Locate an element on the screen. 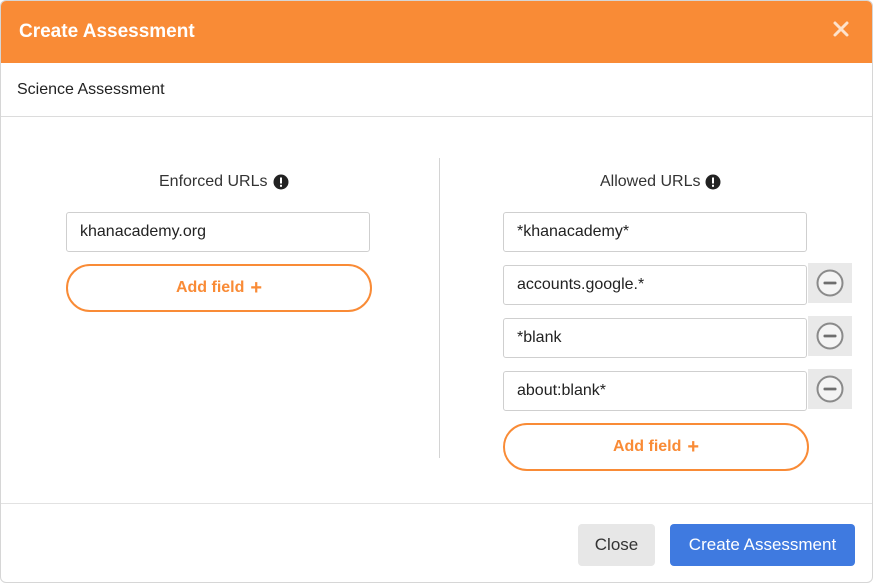  enforced-add-field-button: Add field + is located at coordinates (219, 288).